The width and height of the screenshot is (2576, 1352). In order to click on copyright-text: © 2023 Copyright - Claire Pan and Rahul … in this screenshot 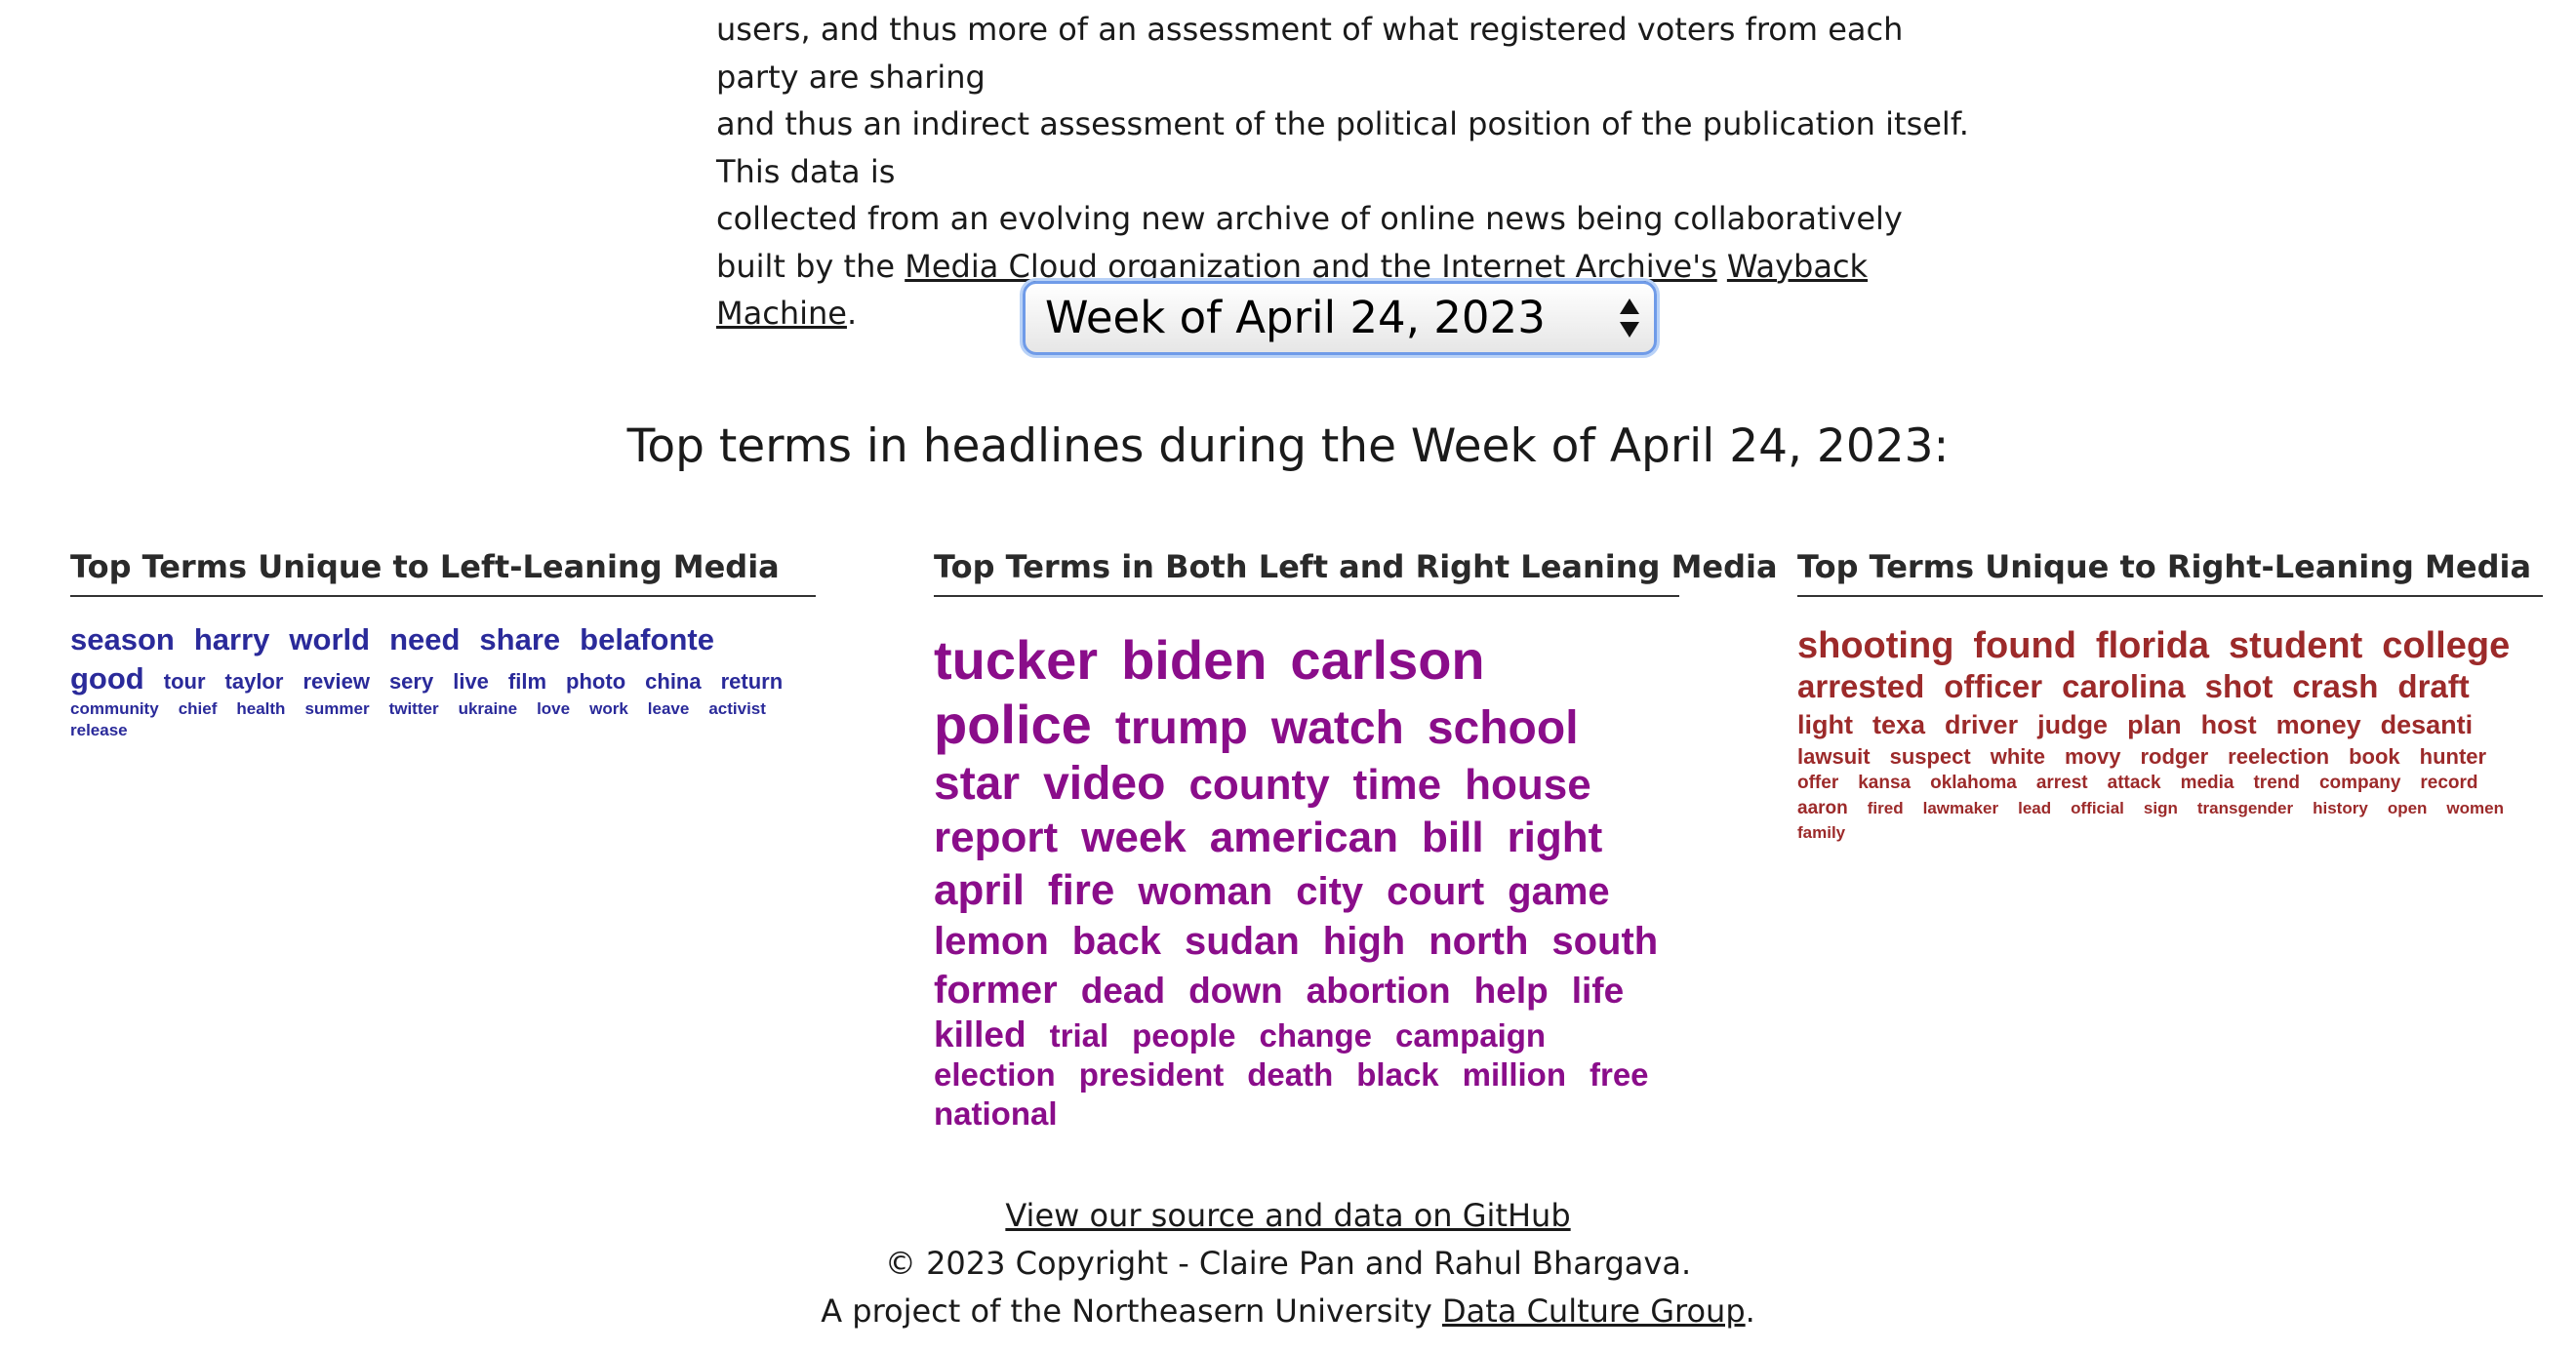, I will do `click(1288, 1263)`.